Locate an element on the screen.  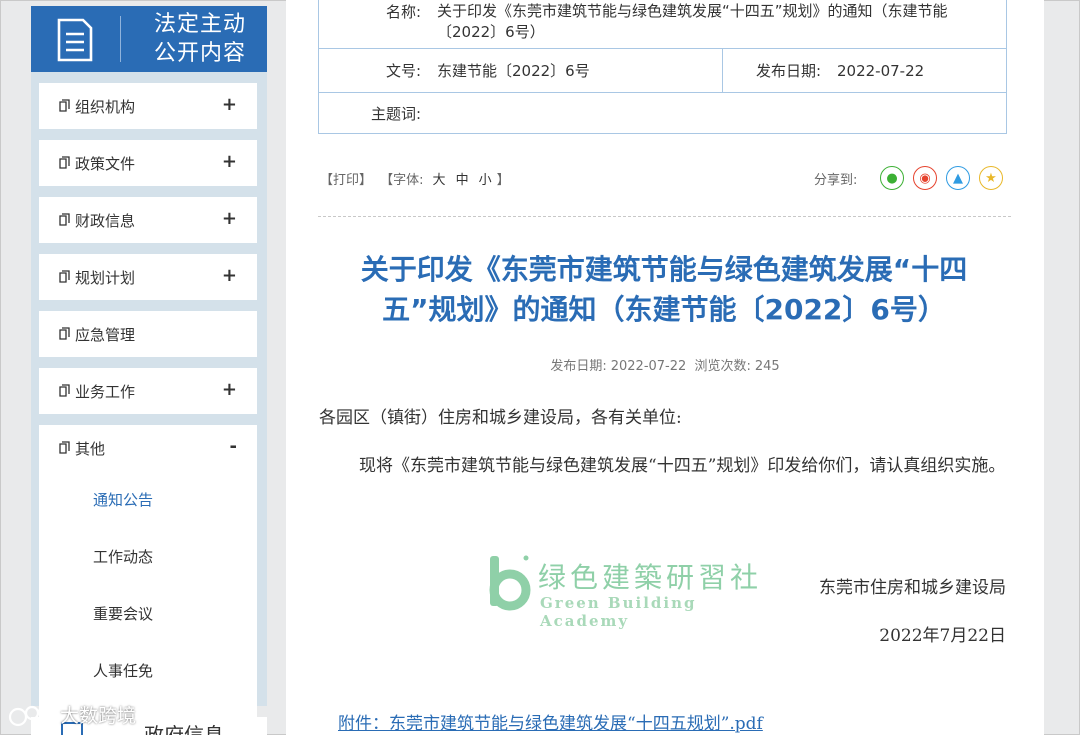
sidebar-subitem-work-news: 工作动态 is located at coordinates (123, 556).